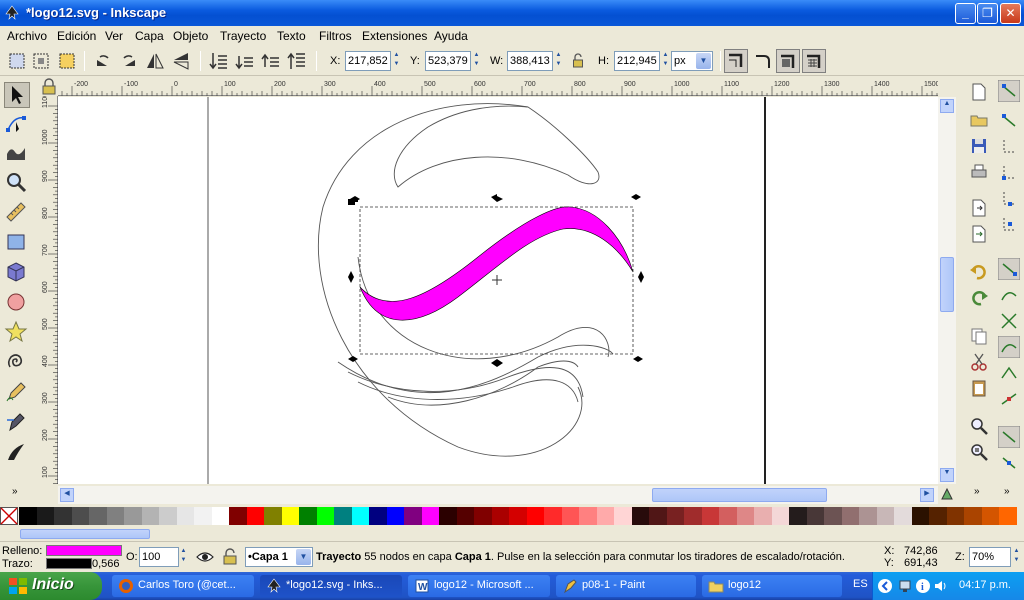 Image resolution: width=1024 pixels, height=600 pixels. I want to click on scale-stroke-button, so click(736, 61).